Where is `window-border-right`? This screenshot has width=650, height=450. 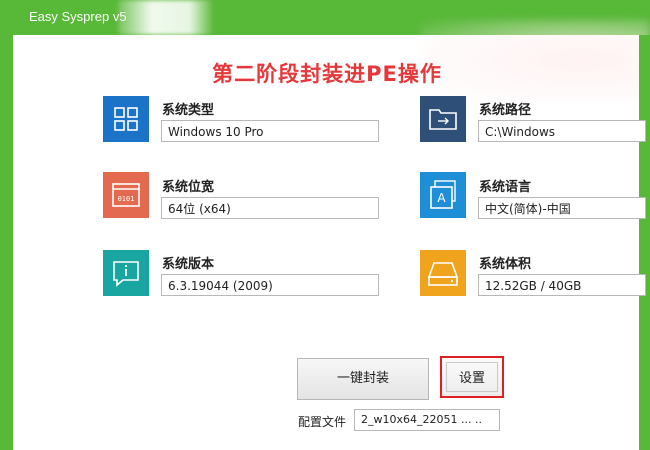
window-border-right is located at coordinates (644, 242).